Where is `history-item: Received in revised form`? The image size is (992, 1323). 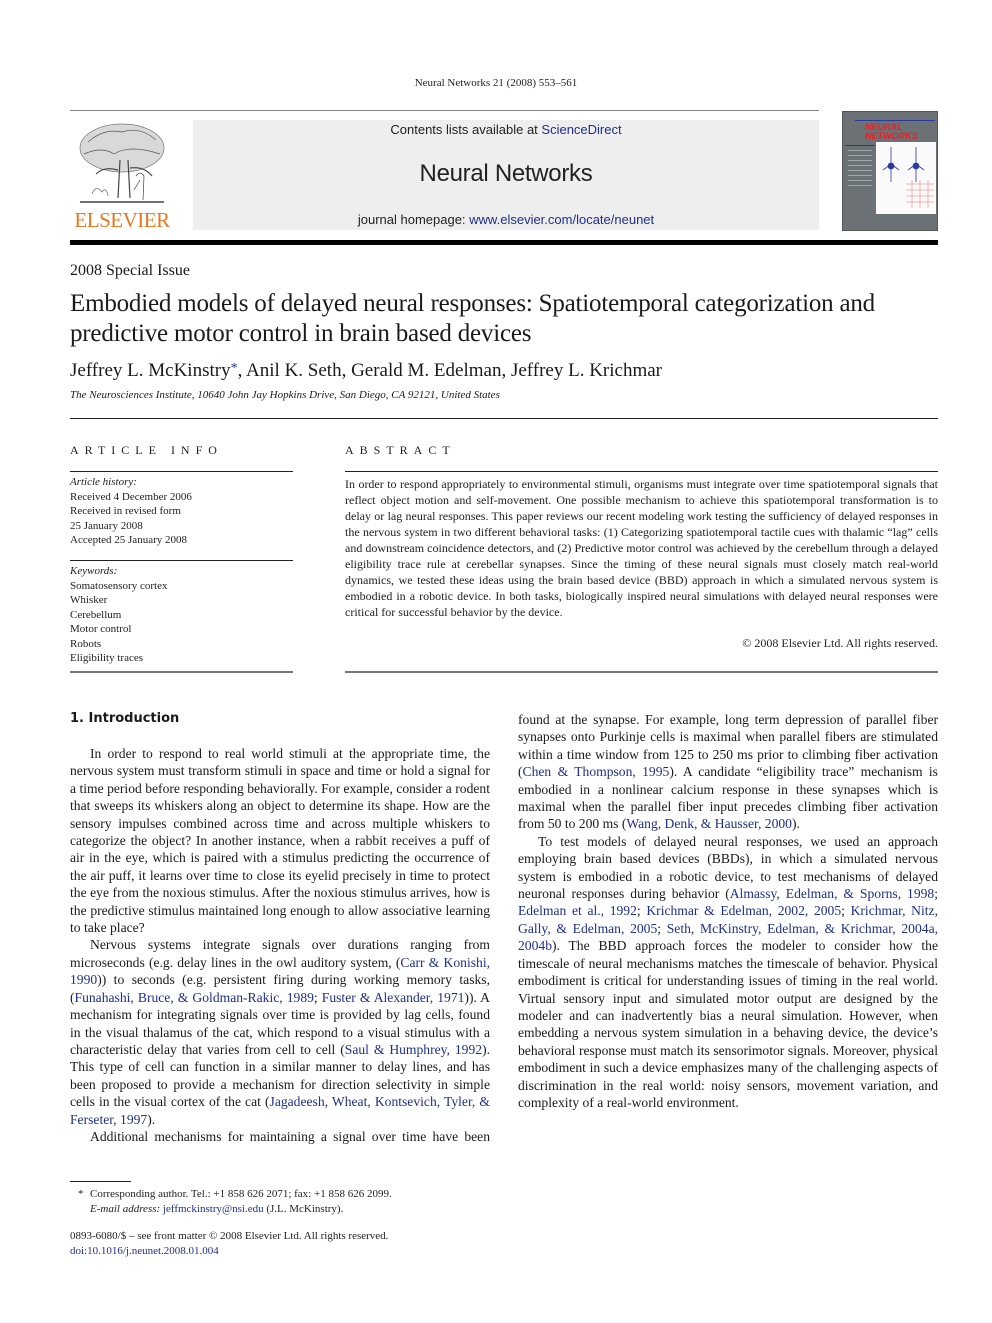 history-item: Received in revised form is located at coordinates (125, 511).